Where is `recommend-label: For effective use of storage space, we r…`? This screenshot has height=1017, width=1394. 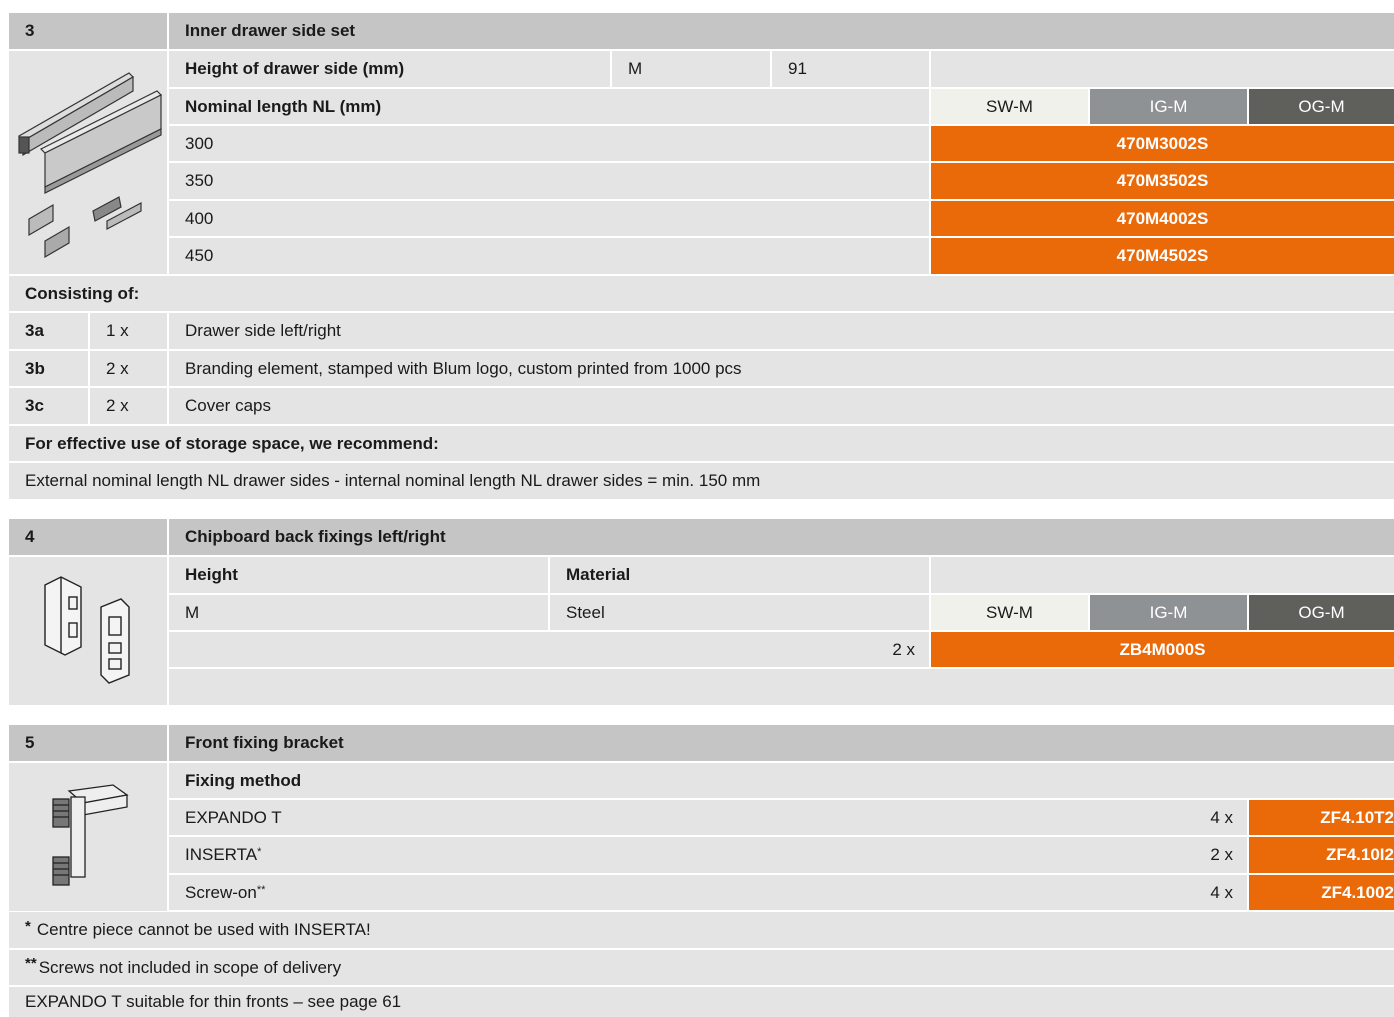 recommend-label: For effective use of storage space, we r… is located at coordinates (701, 443).